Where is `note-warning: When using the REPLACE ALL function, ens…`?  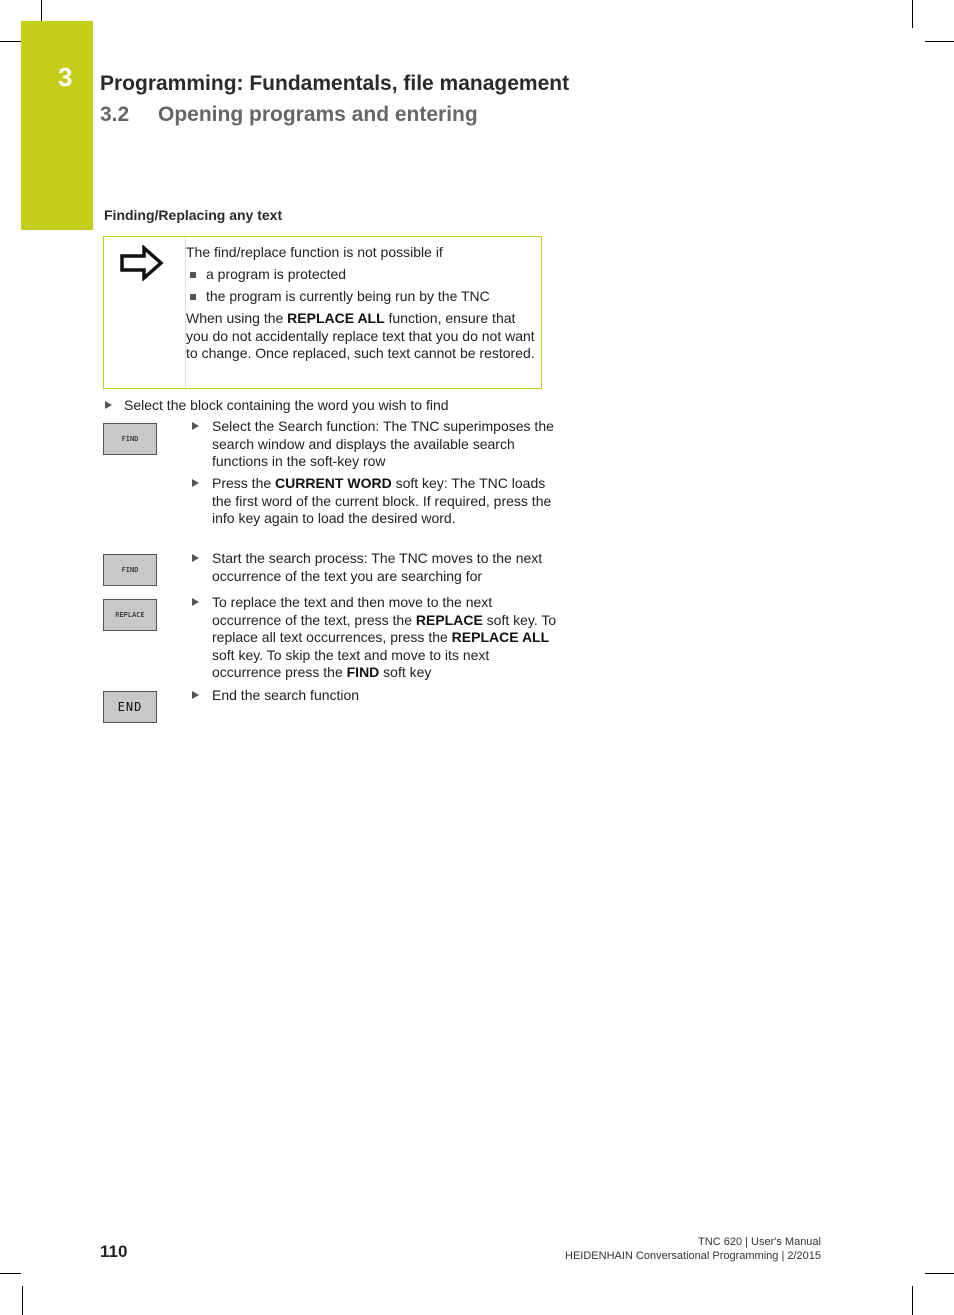
note-warning: When using the REPLACE ALL function, ens… is located at coordinates (360, 335).